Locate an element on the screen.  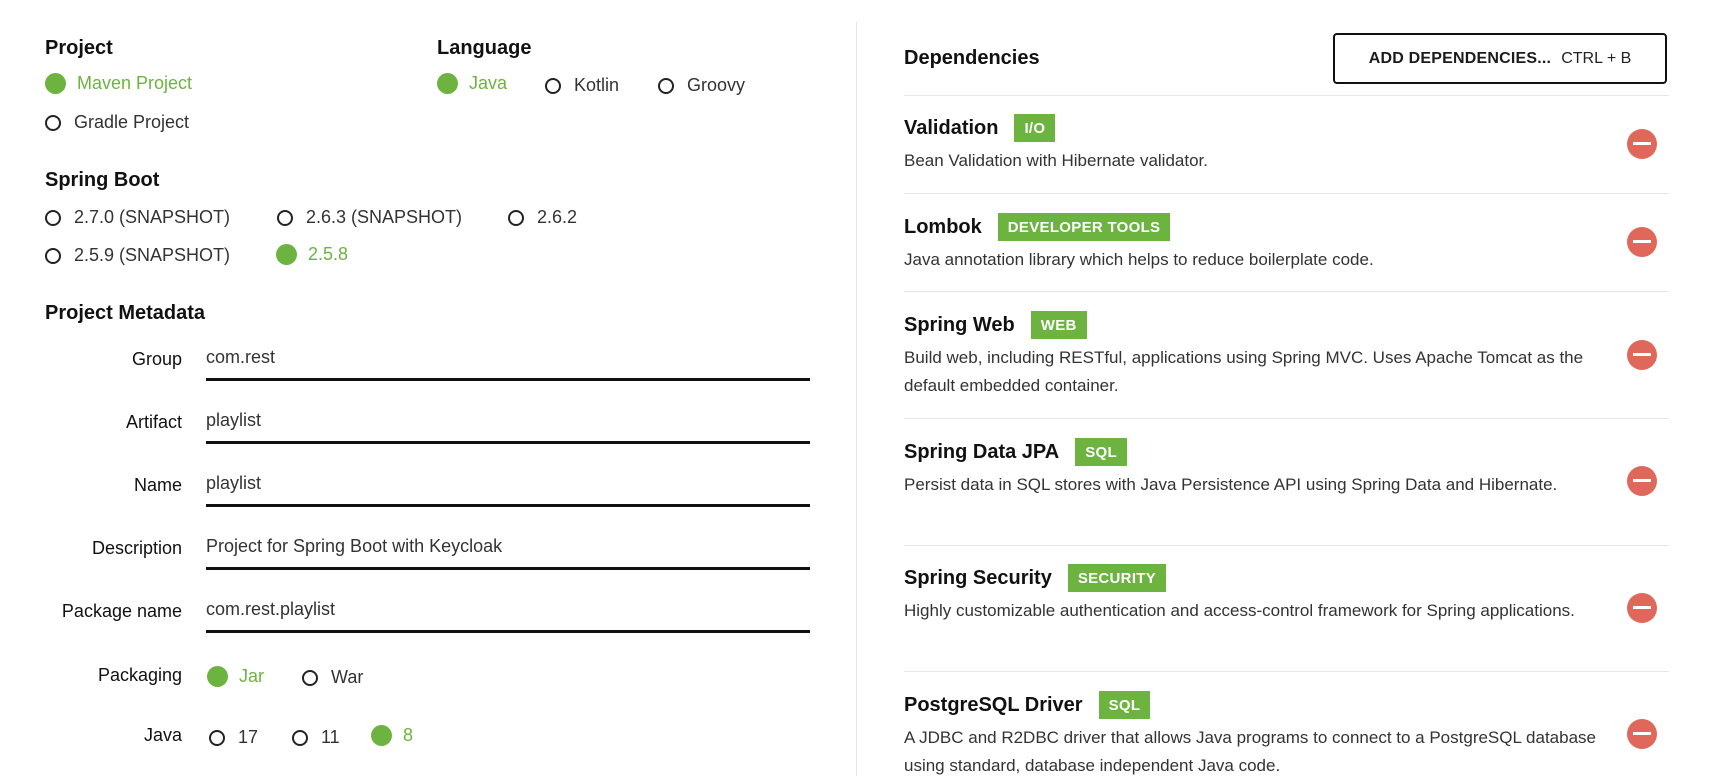
radio-label: Maven Project is located at coordinates (135, 83).